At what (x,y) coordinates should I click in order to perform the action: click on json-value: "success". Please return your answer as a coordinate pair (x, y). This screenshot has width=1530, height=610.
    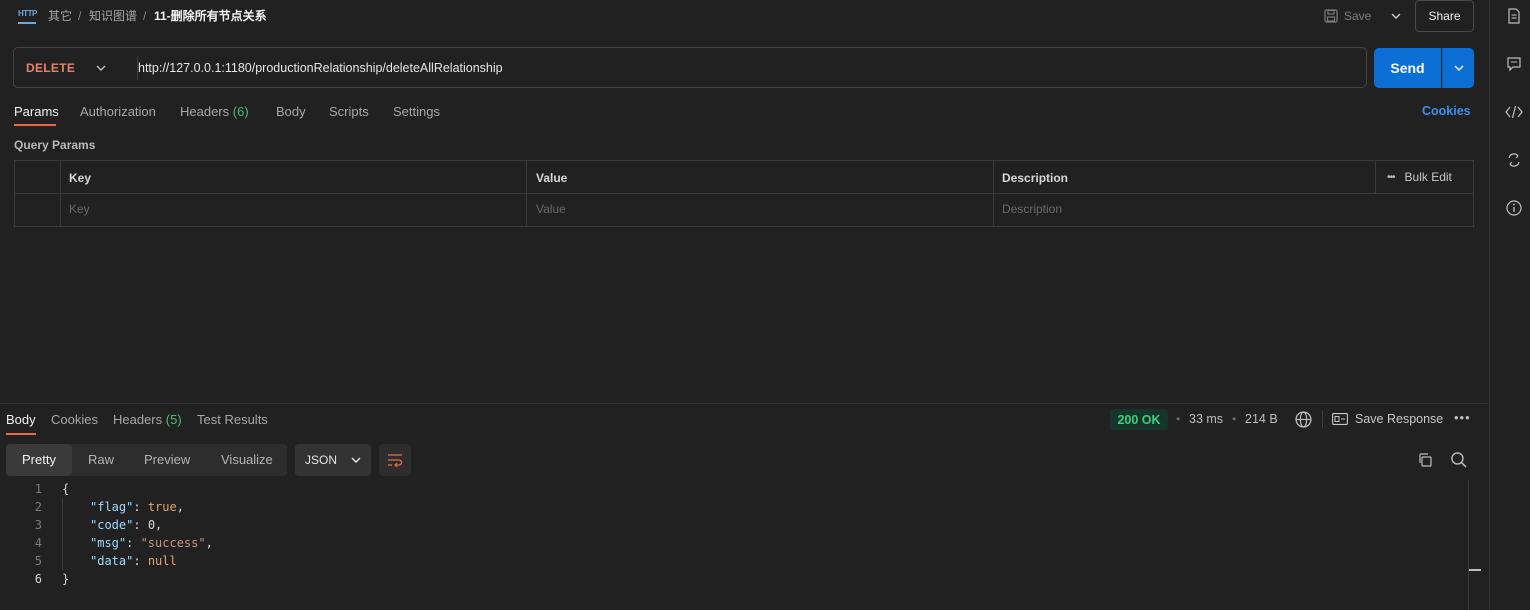
    Looking at the image, I should click on (173, 543).